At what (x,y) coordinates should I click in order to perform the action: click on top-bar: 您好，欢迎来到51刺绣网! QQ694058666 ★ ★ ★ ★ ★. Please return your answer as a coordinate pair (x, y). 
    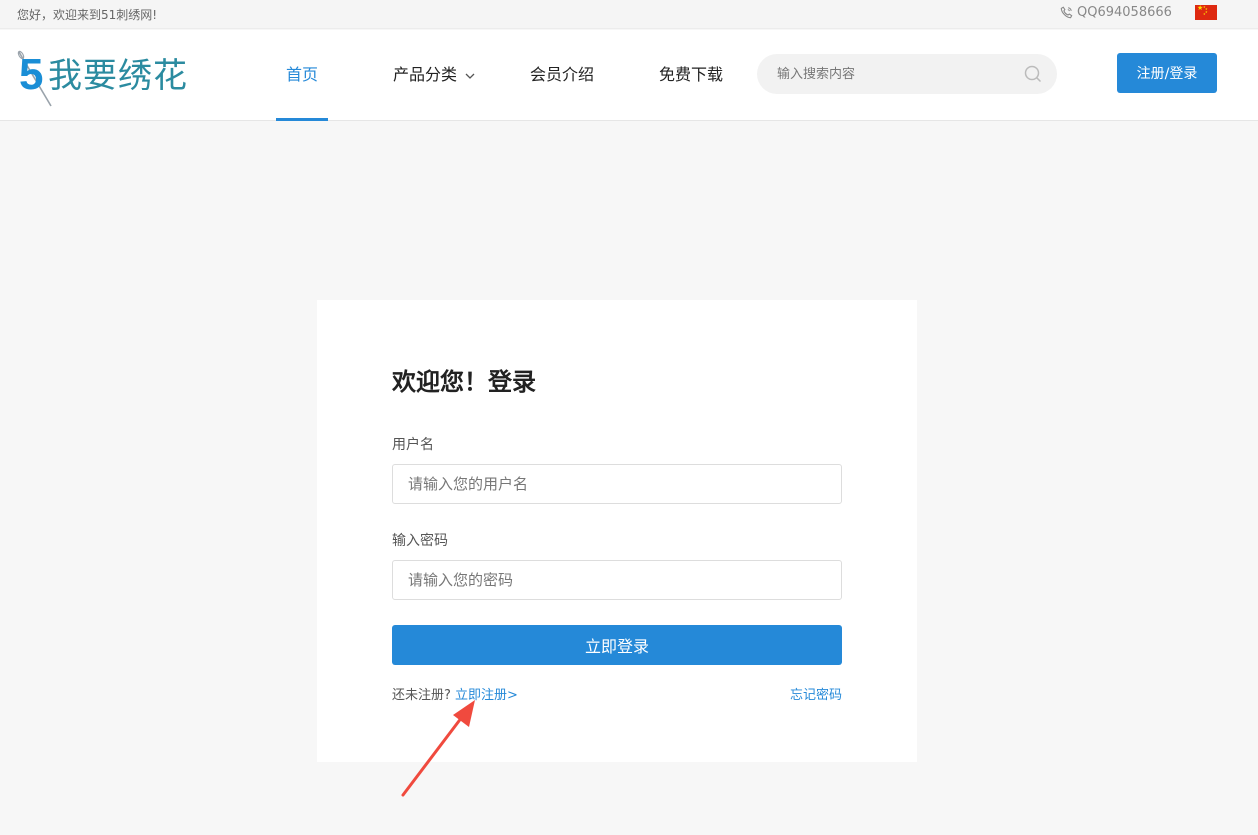
    Looking at the image, I should click on (629, 14).